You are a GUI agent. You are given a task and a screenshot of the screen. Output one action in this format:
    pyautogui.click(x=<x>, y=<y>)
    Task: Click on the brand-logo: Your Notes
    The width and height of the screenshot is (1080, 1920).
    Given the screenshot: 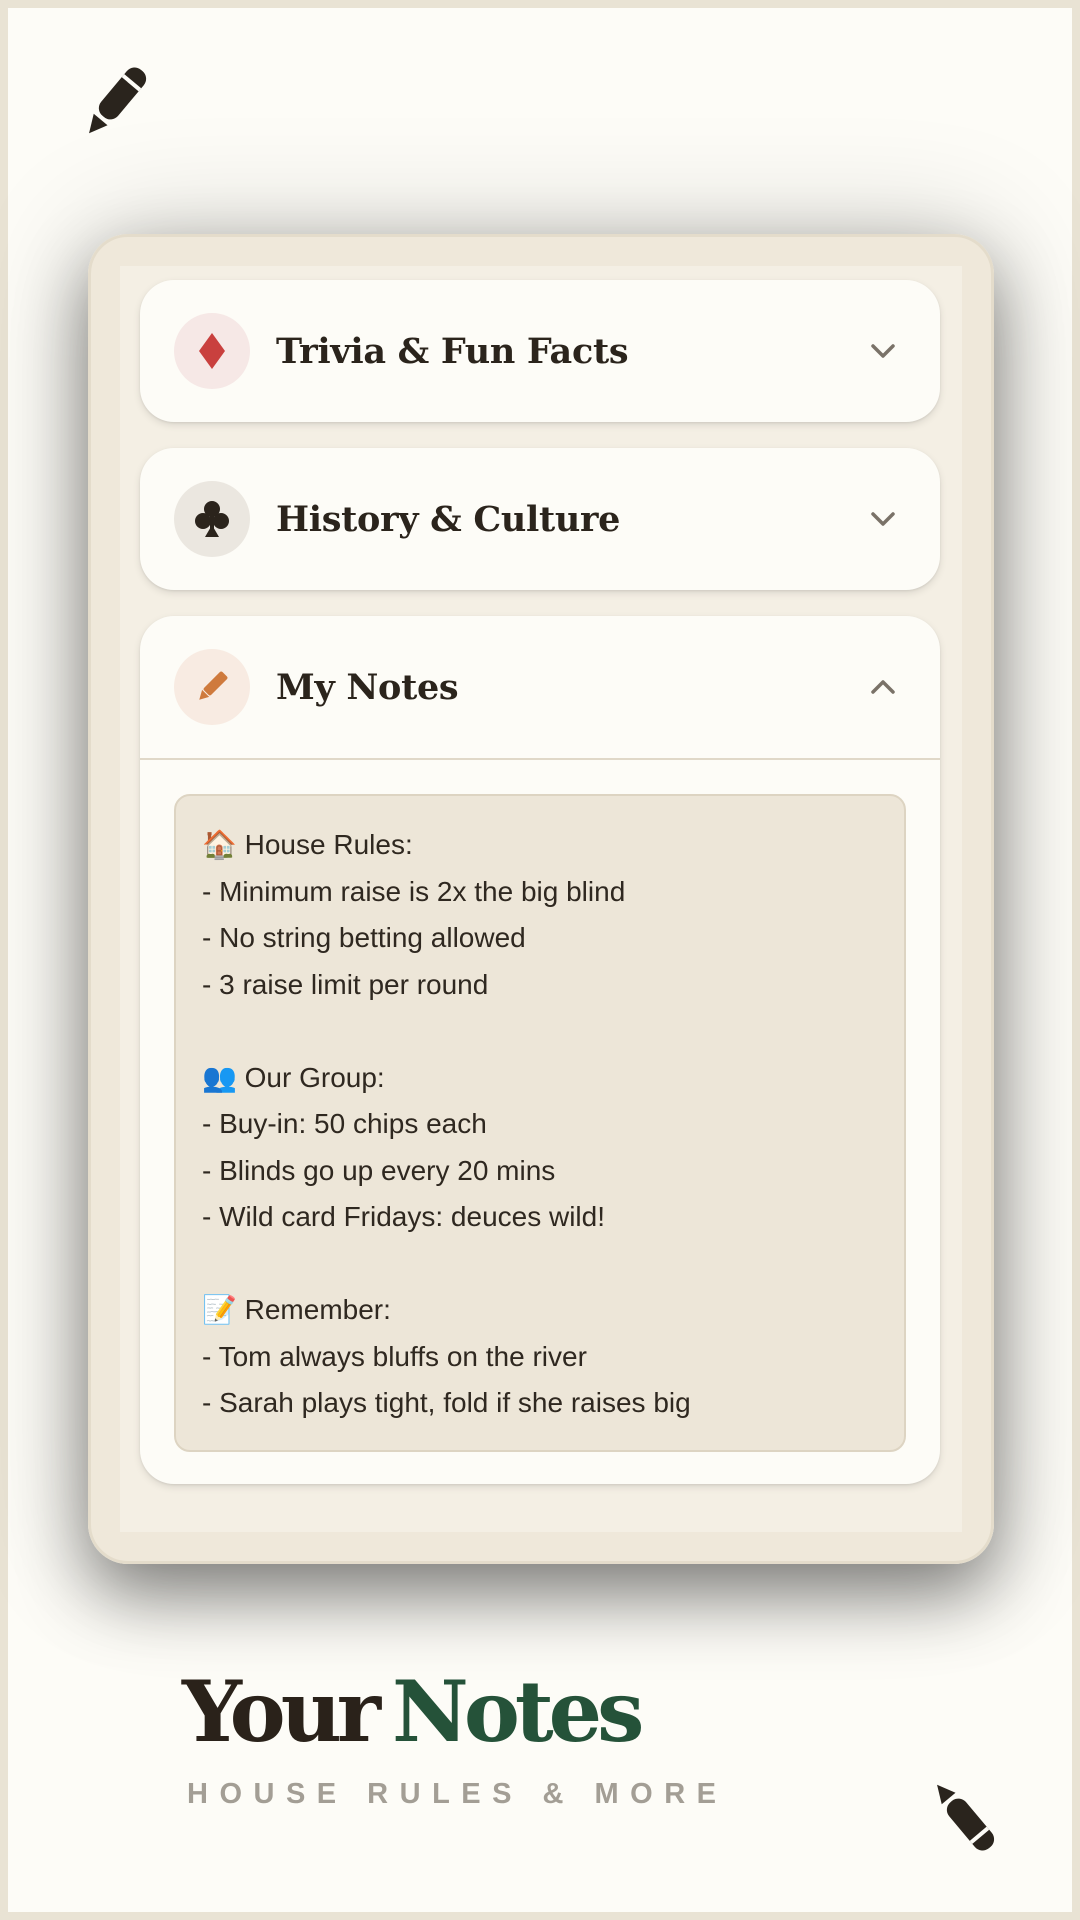 What is the action you would take?
    pyautogui.click(x=413, y=1712)
    